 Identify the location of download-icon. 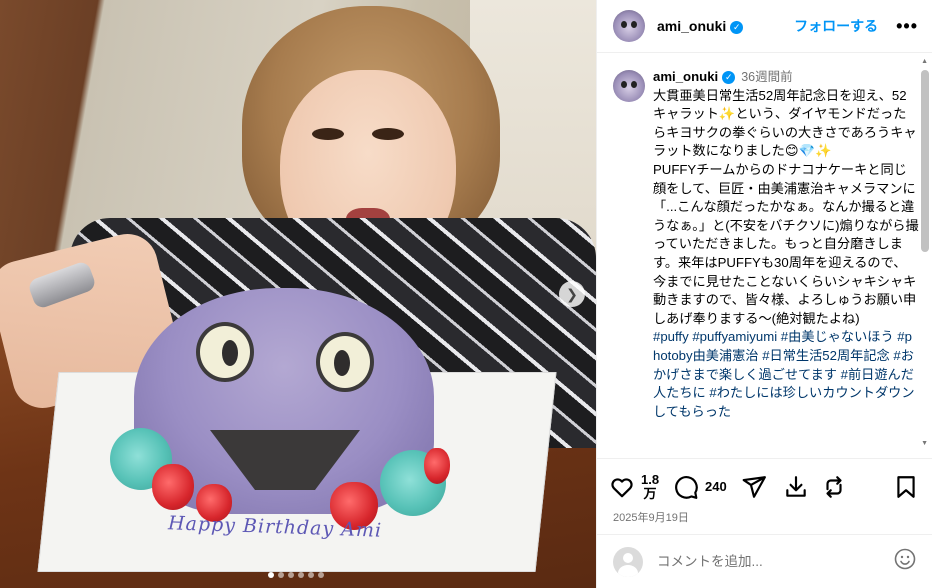
(796, 487).